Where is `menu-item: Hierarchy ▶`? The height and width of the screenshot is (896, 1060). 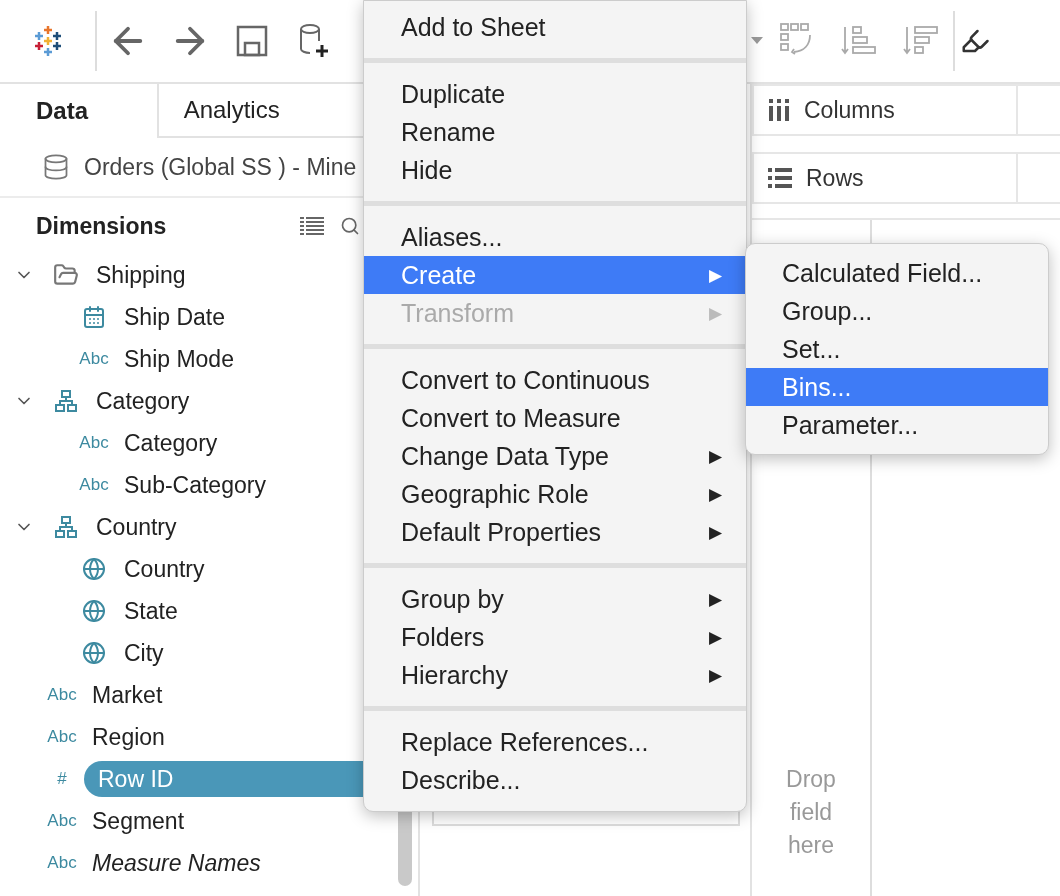 menu-item: Hierarchy ▶ is located at coordinates (555, 675).